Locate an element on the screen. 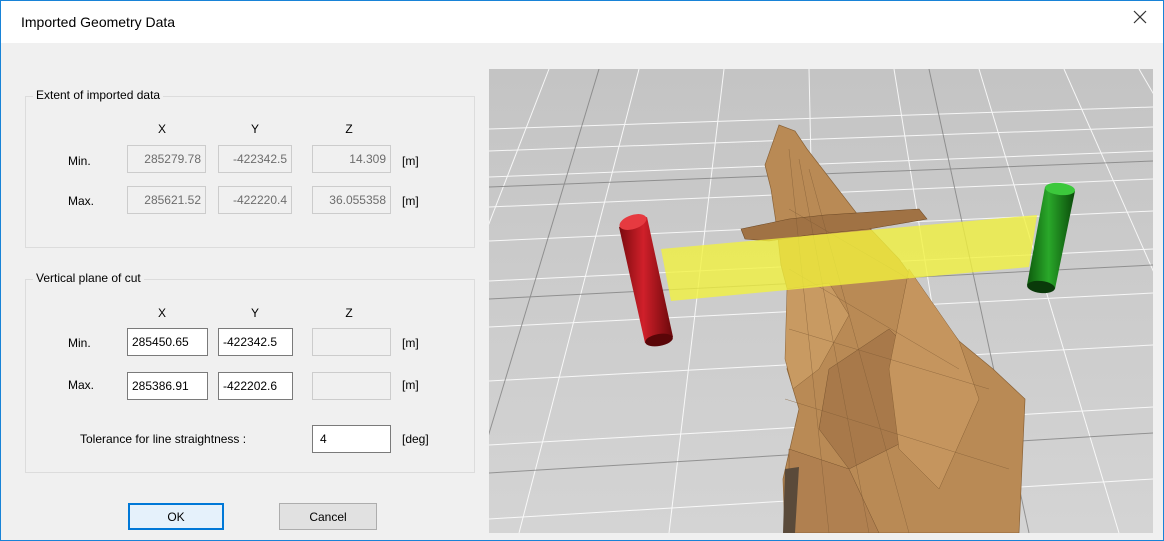 This screenshot has width=1164, height=541. extent-max-unit: [m] is located at coordinates (410, 201).